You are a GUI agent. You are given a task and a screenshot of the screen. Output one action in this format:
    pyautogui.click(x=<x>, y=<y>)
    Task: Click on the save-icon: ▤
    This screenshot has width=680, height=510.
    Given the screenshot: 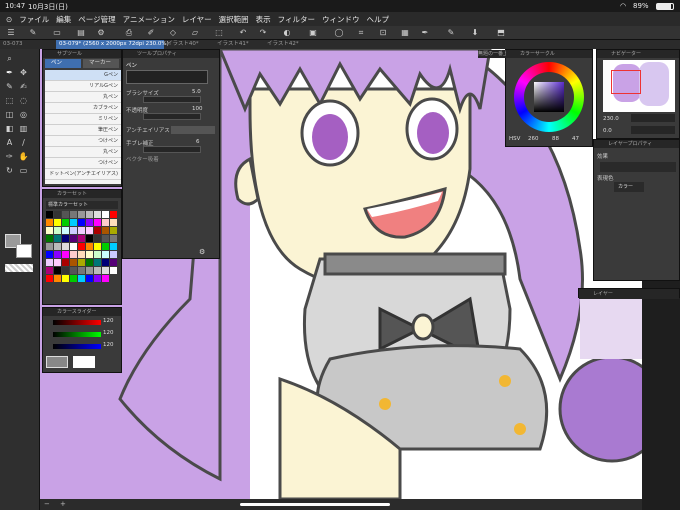 What is the action you would take?
    pyautogui.click(x=81, y=33)
    